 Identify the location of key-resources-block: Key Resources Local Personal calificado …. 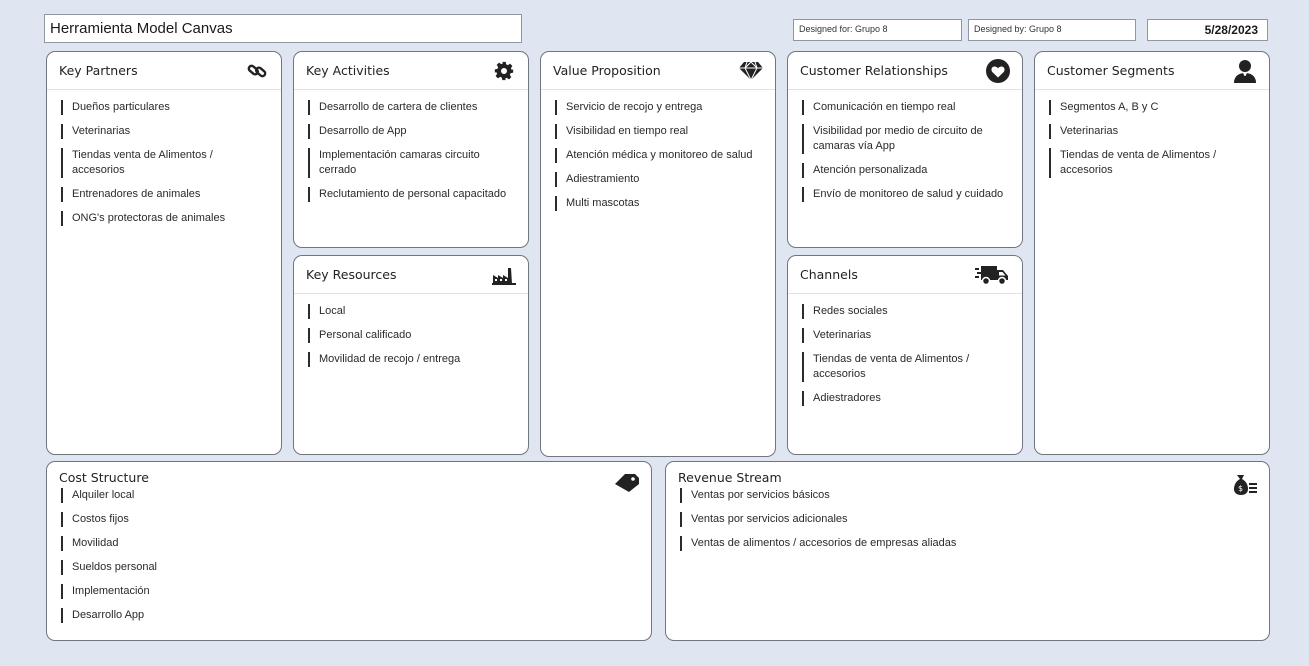
(411, 355).